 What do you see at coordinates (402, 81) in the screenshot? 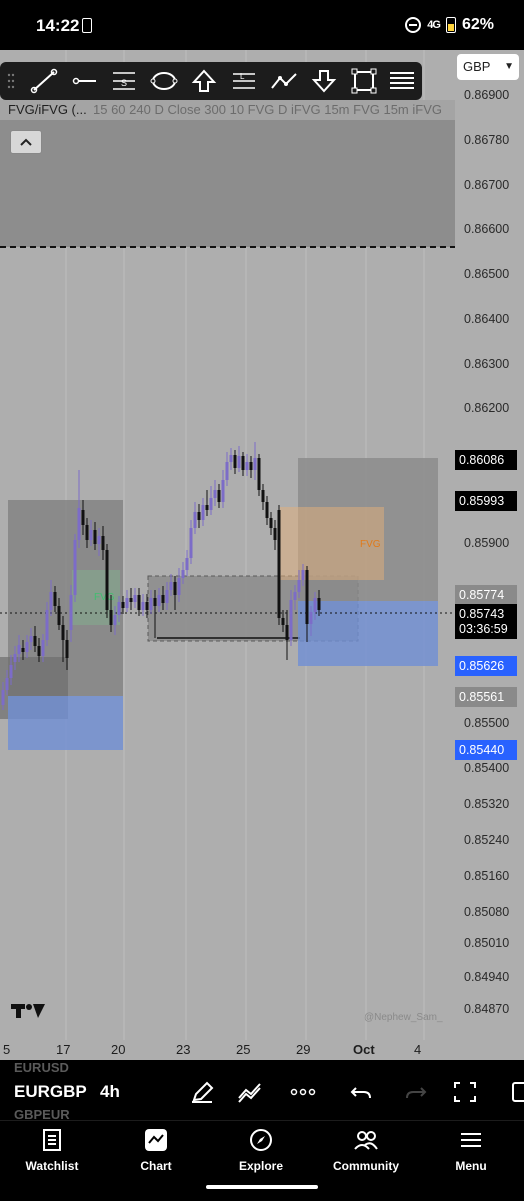
I see `text-lines-tool-icon` at bounding box center [402, 81].